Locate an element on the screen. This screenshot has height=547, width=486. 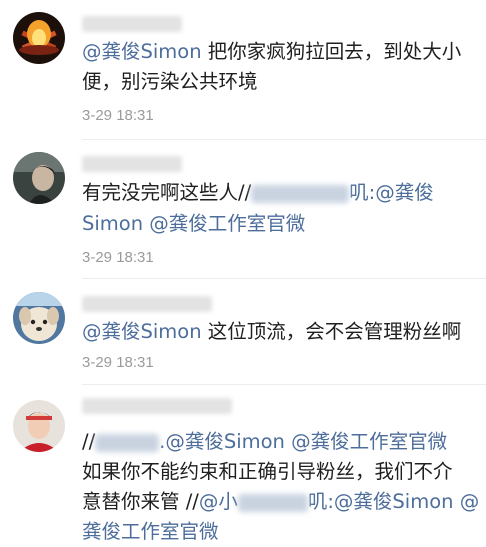
comment-text-segment: 把你家疯狗拉回去，到处大小 is located at coordinates (331, 51).